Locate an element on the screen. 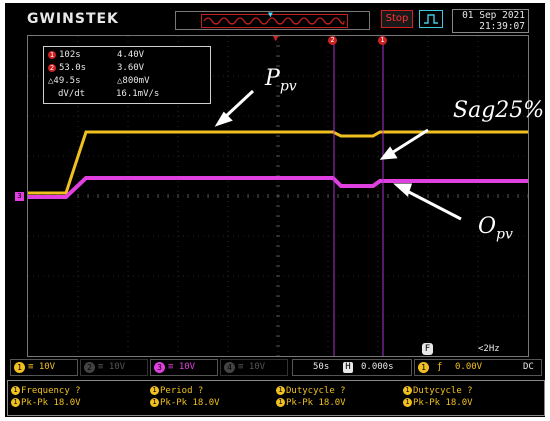  freq-f-icon: F is located at coordinates (427, 349).